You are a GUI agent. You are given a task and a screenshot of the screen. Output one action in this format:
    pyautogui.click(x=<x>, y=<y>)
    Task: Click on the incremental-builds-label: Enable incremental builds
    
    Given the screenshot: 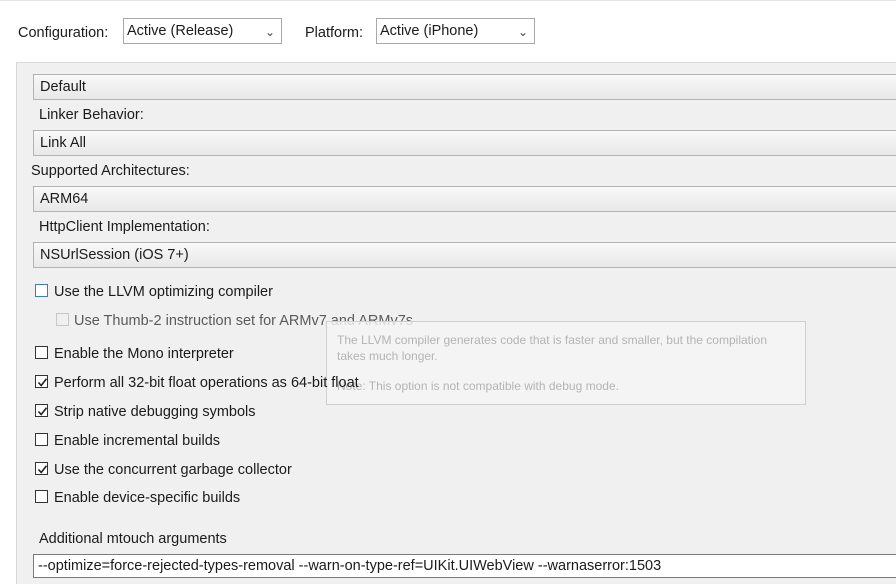 What is the action you would take?
    pyautogui.click(x=137, y=441)
    